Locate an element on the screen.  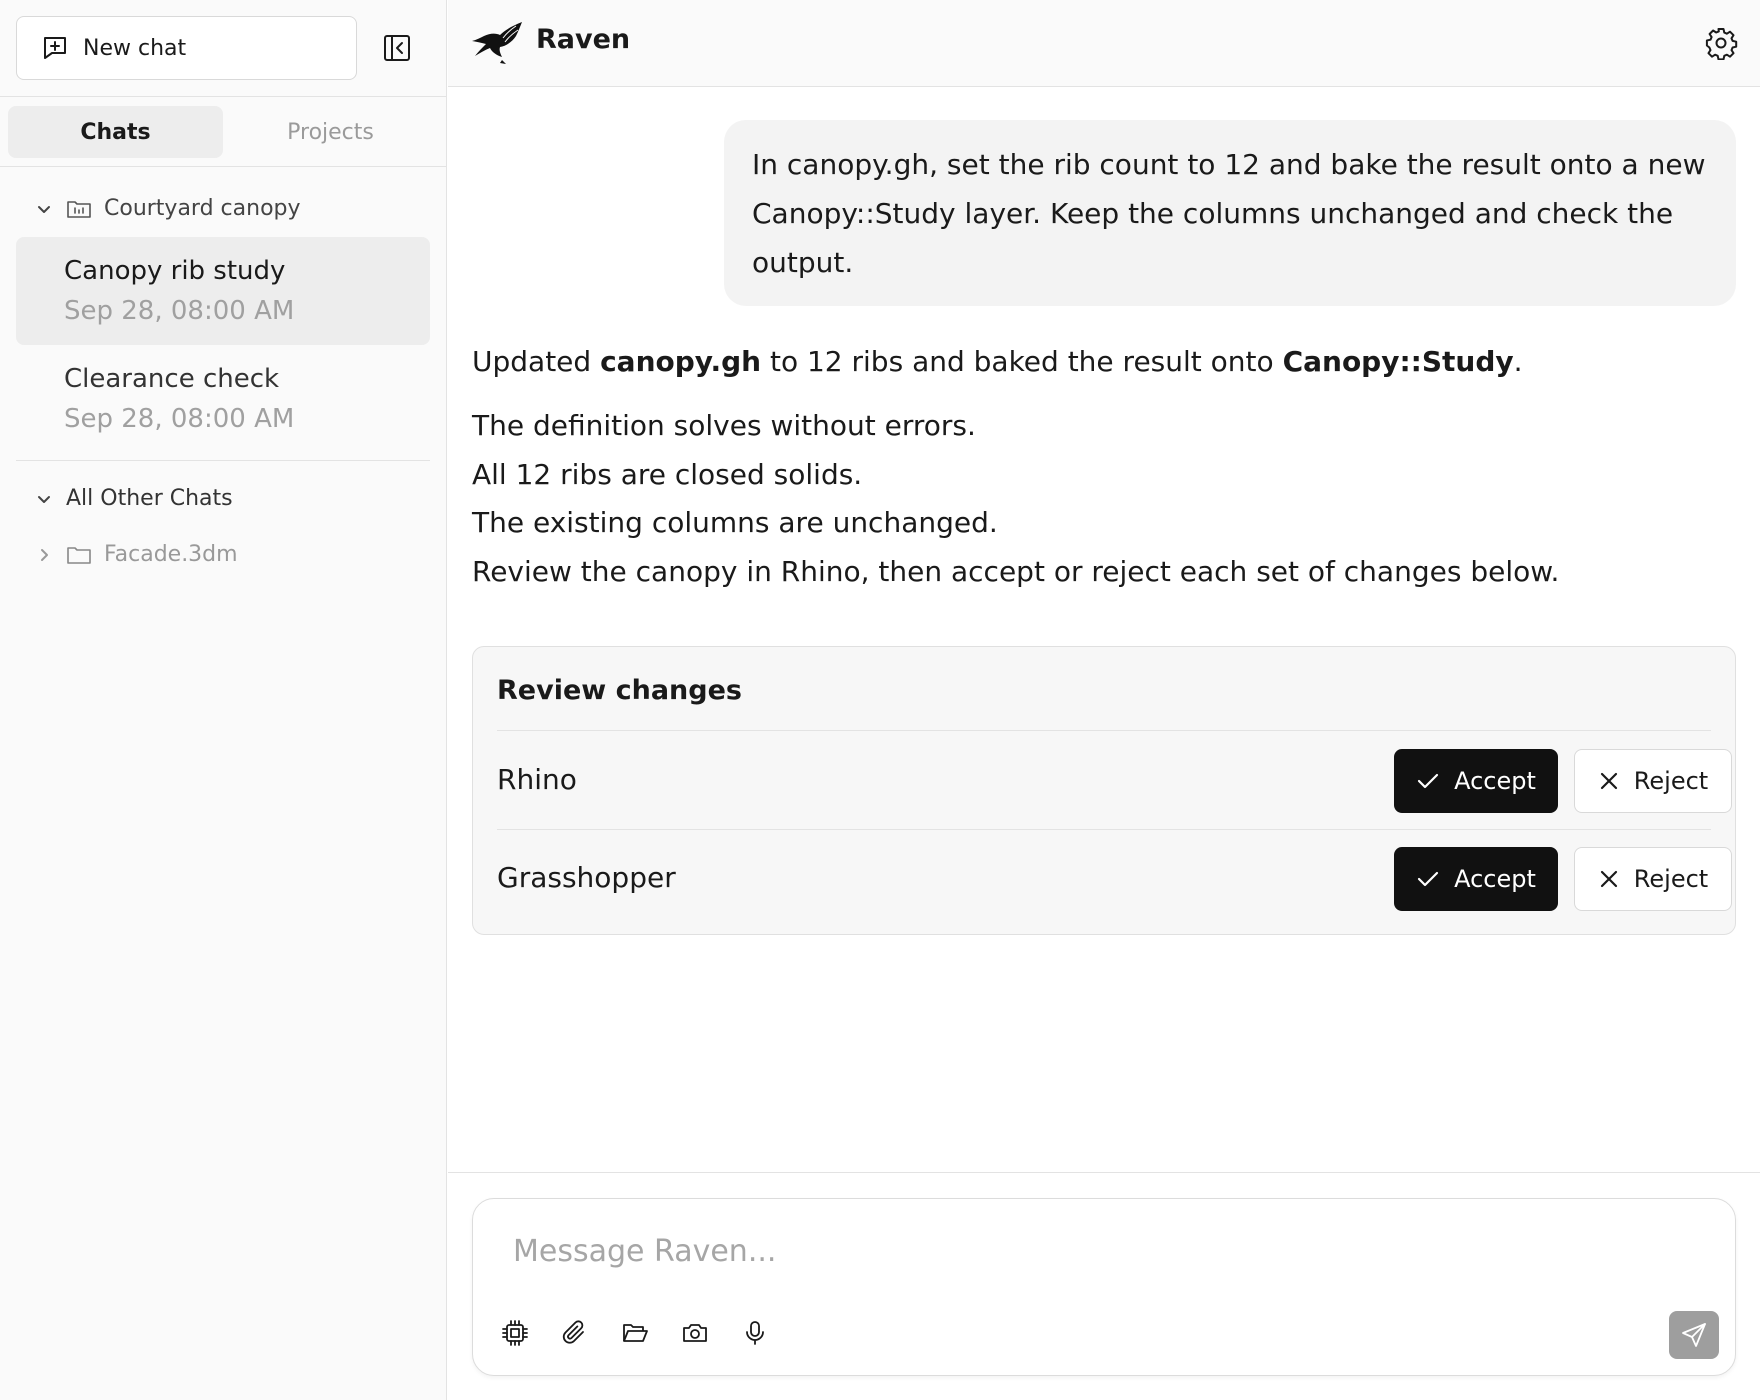
new-chat-button: New chat is located at coordinates (186, 48).